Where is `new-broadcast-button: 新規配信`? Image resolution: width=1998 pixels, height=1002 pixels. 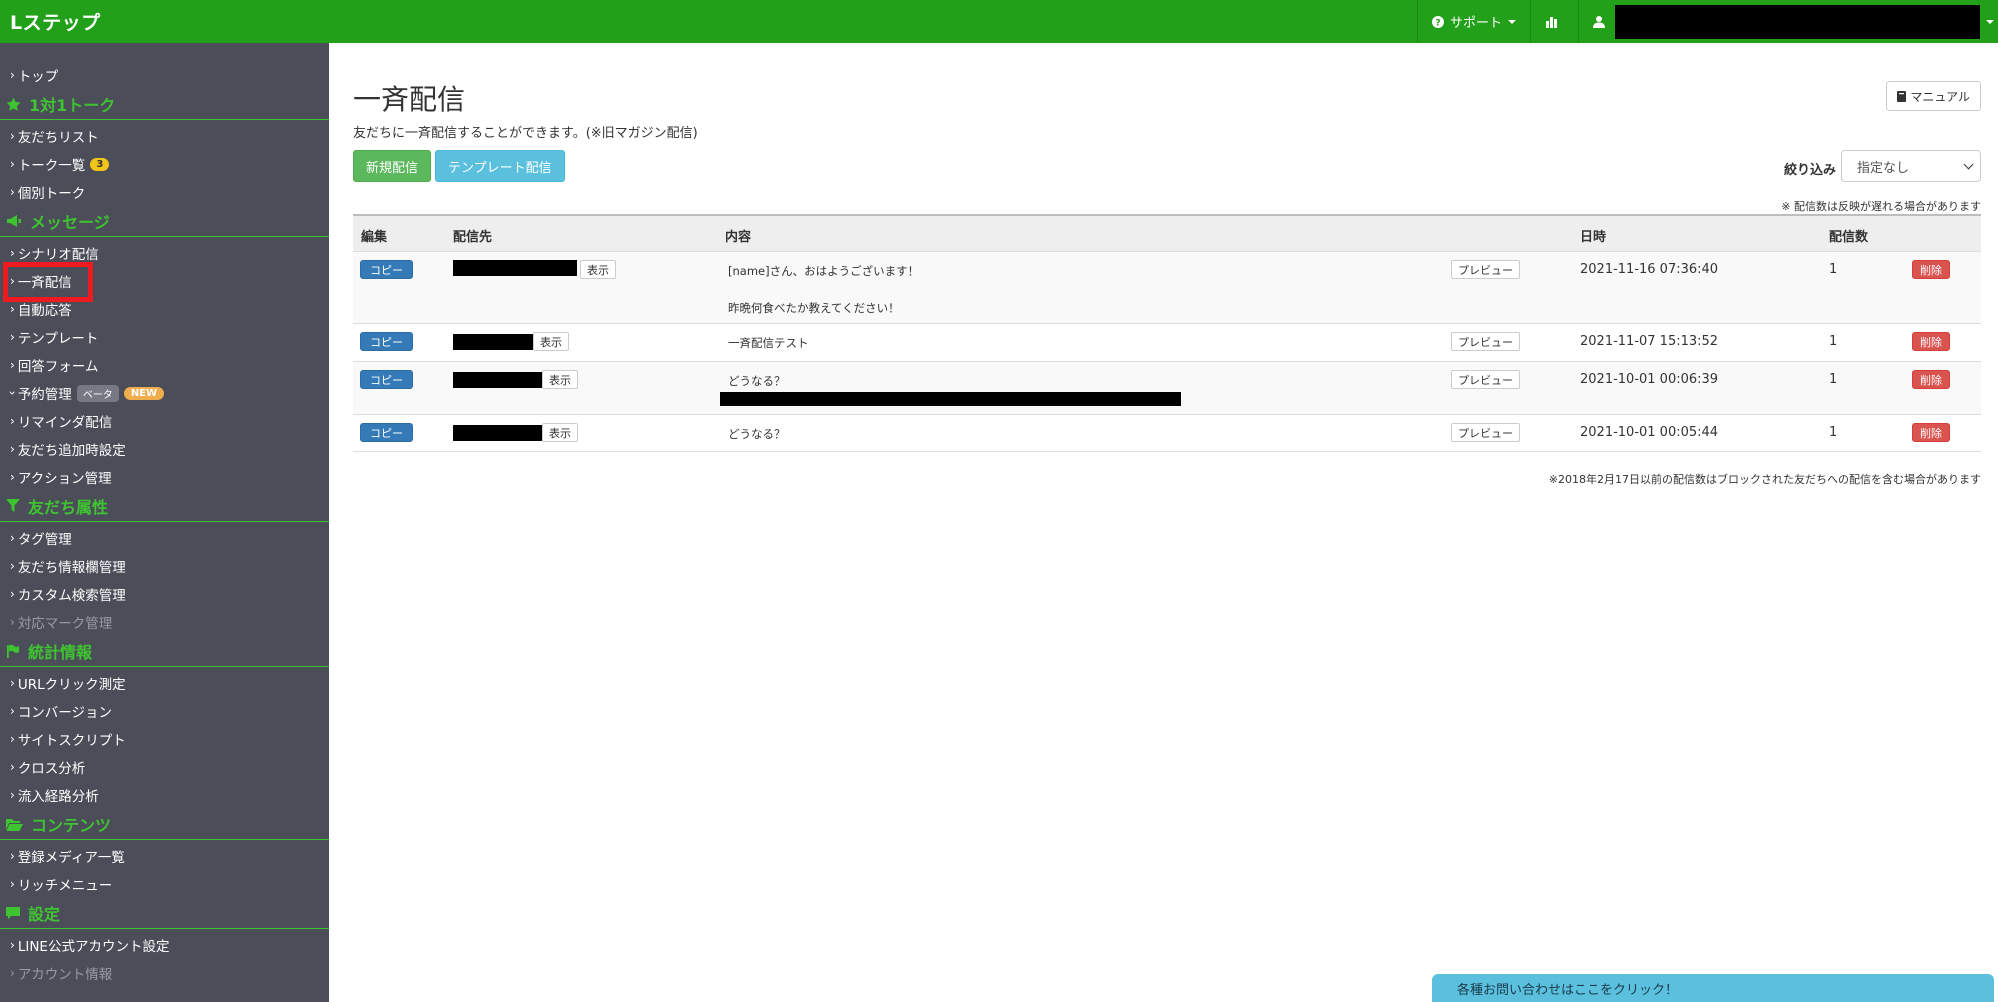 new-broadcast-button: 新規配信 is located at coordinates (392, 166).